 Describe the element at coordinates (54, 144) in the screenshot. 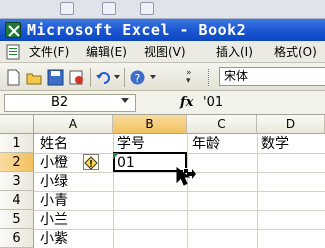

I see `cell-a1: 姓名` at that location.